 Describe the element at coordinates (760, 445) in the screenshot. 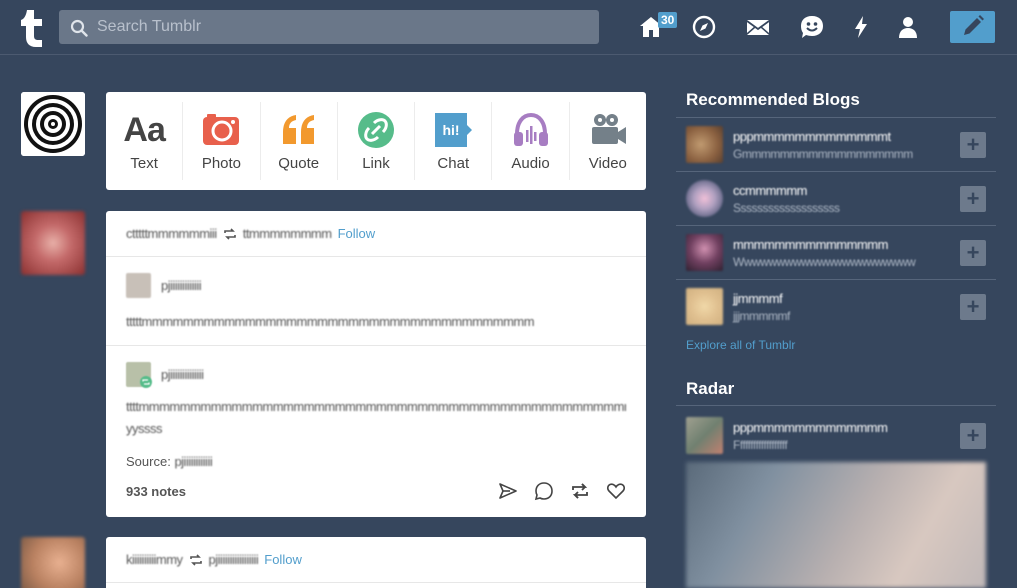

I see `blog-description: Fffffffffffffffffff` at that location.